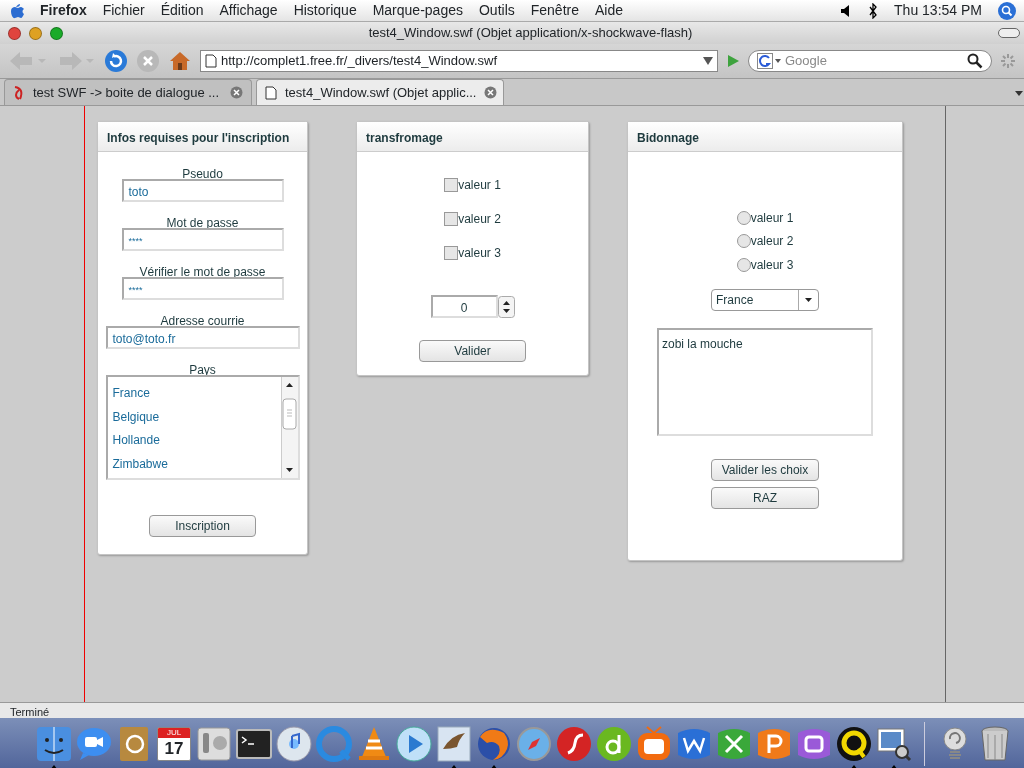 The height and width of the screenshot is (768, 1024). Describe the element at coordinates (472, 351) in the screenshot. I see `validate-button: Valider` at that location.